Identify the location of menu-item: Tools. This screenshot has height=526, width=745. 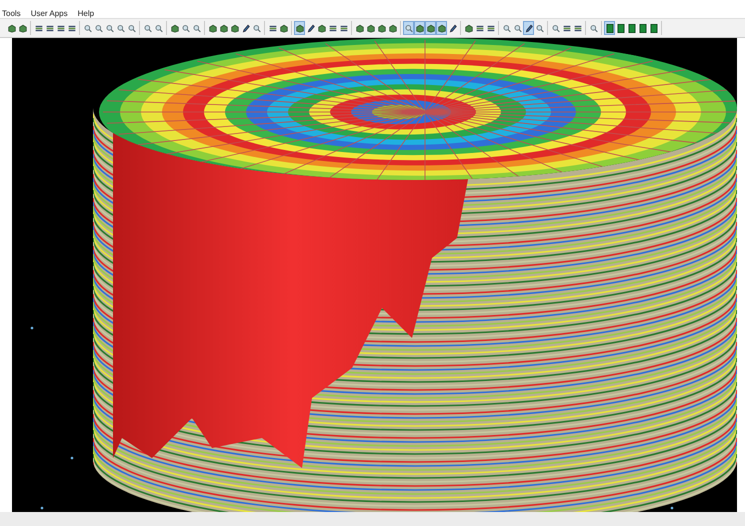
(11, 13).